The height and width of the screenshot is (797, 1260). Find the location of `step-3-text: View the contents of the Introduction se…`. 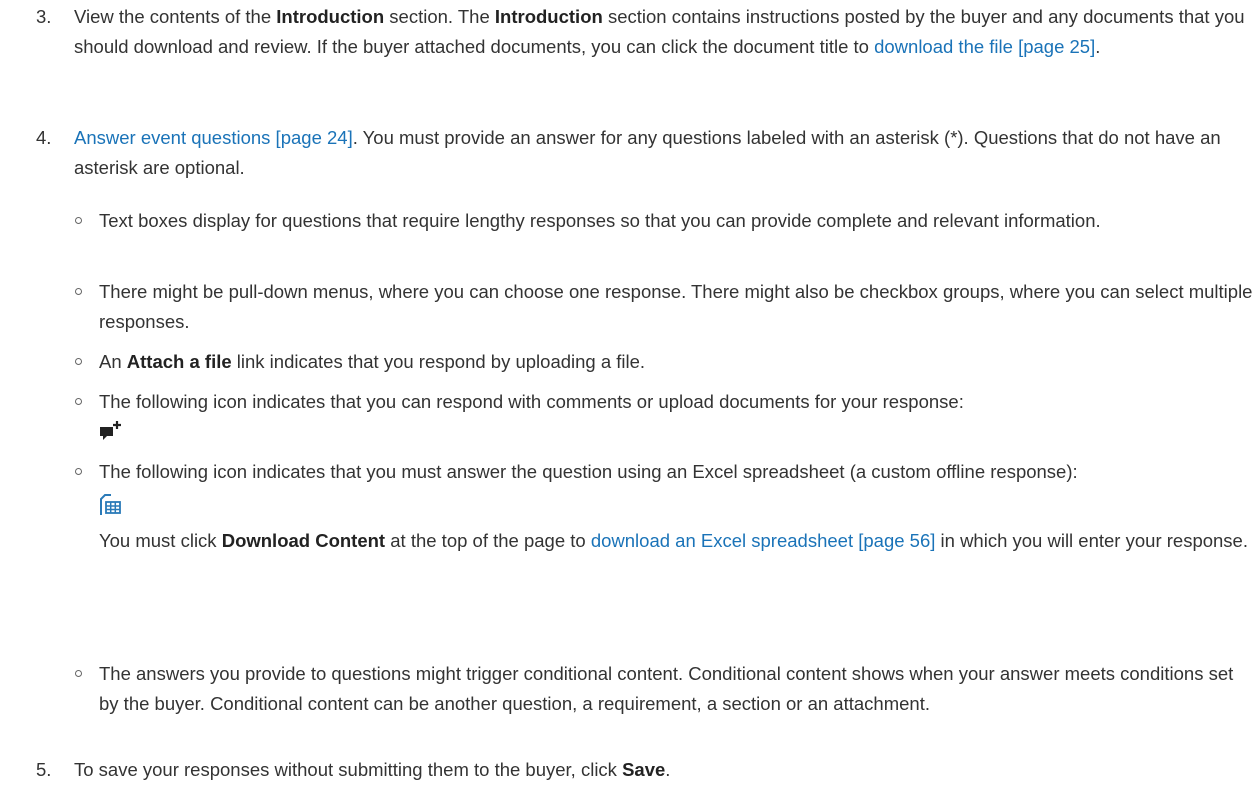

step-3-text: View the contents of the Introduction se… is located at coordinates (659, 31).